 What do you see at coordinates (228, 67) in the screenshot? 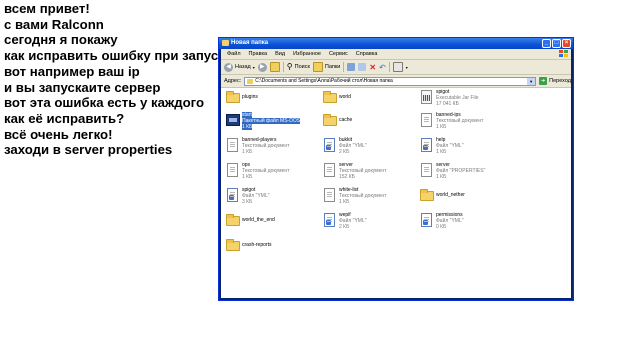
I see `back-arrow-icon: ◀` at bounding box center [228, 67].